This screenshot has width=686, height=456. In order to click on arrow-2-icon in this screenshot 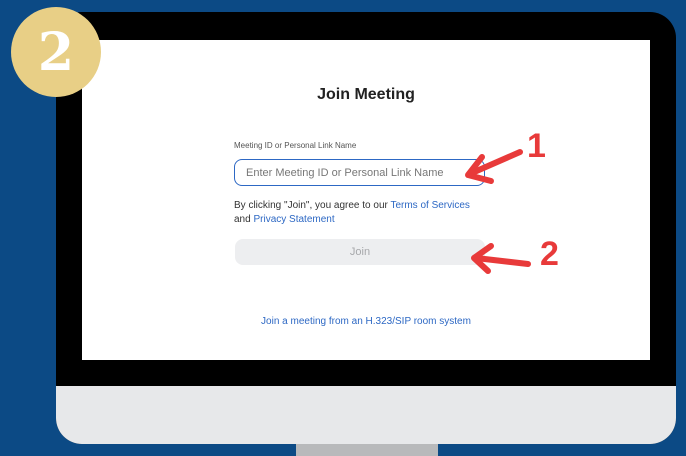, I will do `click(501, 258)`.